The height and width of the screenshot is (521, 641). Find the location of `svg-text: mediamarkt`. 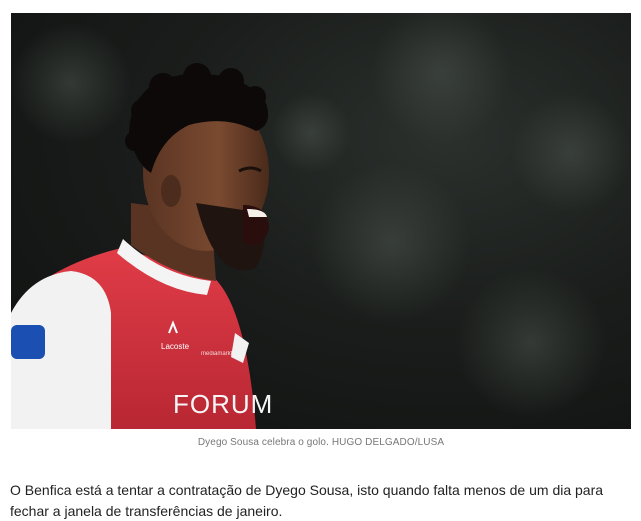

svg-text: mediamarkt is located at coordinates (217, 354).